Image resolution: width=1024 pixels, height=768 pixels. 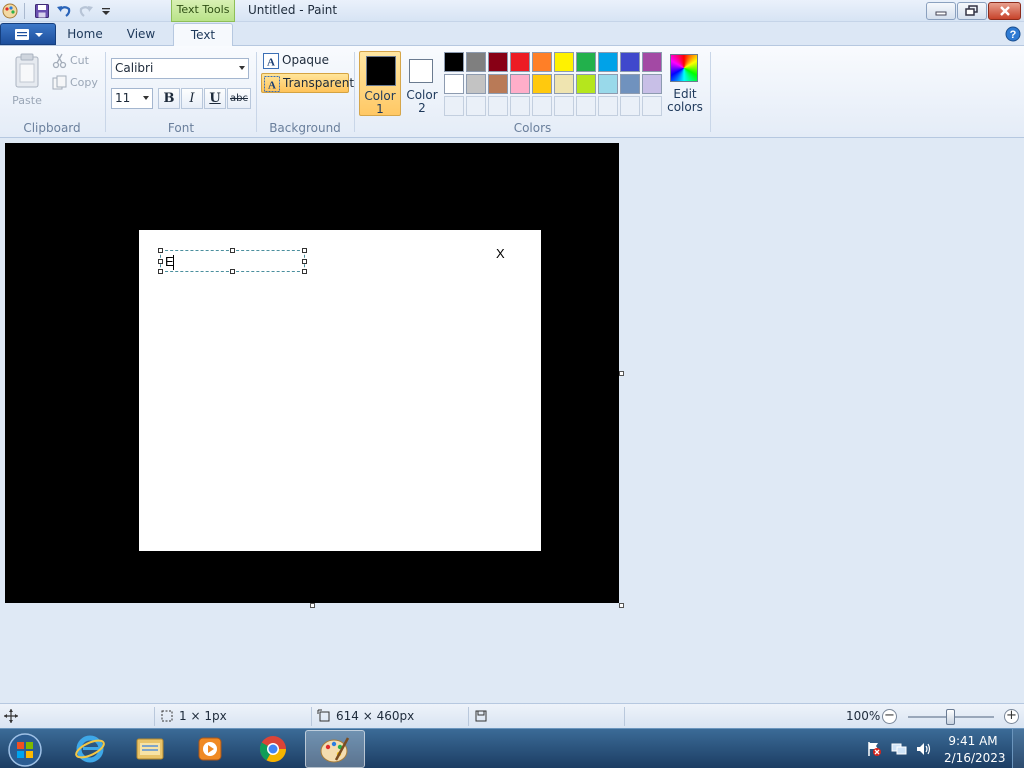 What do you see at coordinates (192, 98) in the screenshot?
I see `italic-button: I` at bounding box center [192, 98].